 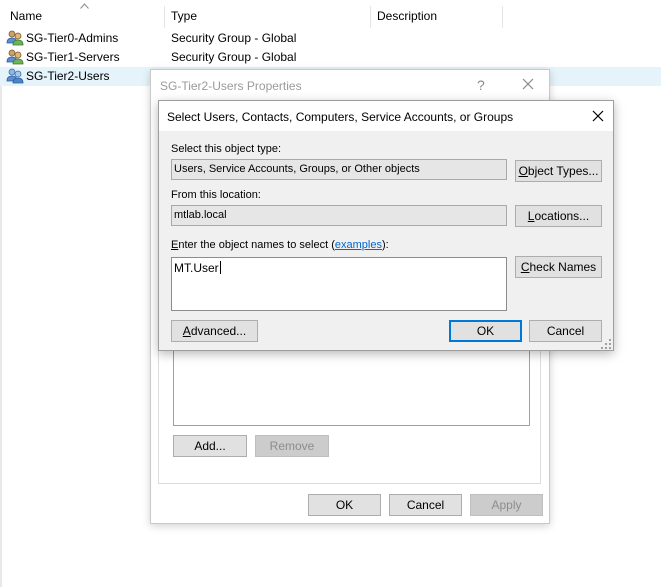 I want to click on row-name: SG-Tier1-Servers, so click(x=73, y=57).